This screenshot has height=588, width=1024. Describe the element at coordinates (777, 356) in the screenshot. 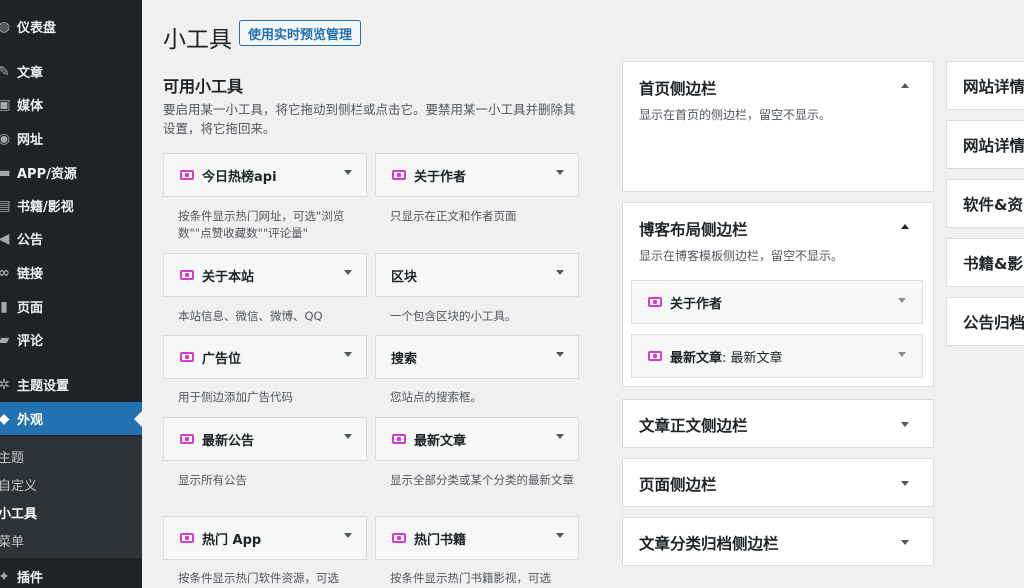

I see `area-widget-latest-posts: 最新文章` at that location.